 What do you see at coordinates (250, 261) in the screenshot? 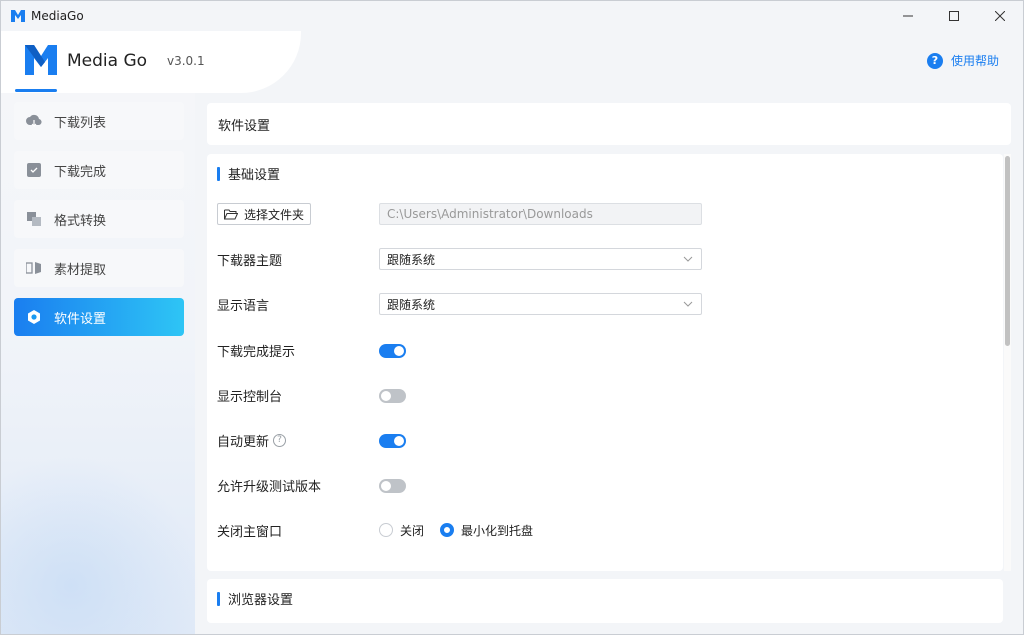
I see `theme-label: 下载器主题` at bounding box center [250, 261].